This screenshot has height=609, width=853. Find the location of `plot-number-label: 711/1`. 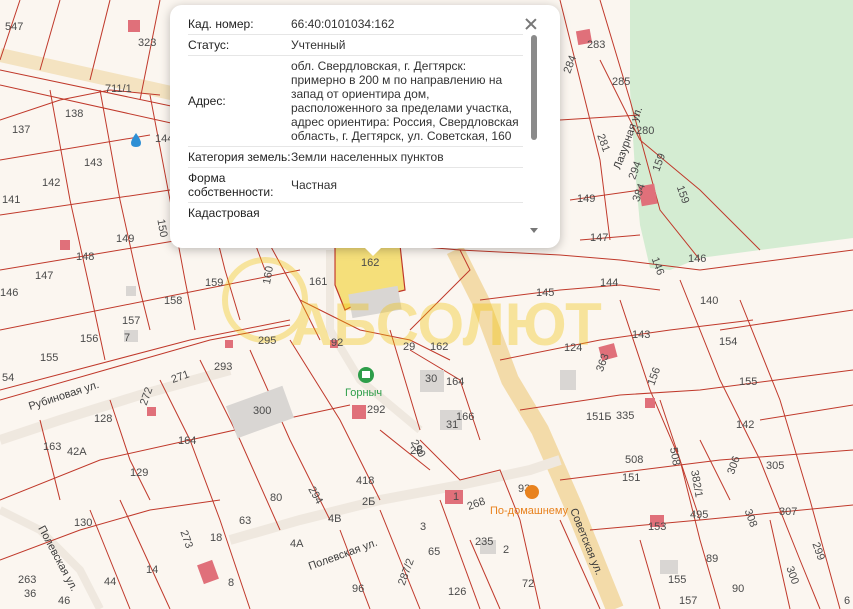

plot-number-label: 711/1 is located at coordinates (118, 89).